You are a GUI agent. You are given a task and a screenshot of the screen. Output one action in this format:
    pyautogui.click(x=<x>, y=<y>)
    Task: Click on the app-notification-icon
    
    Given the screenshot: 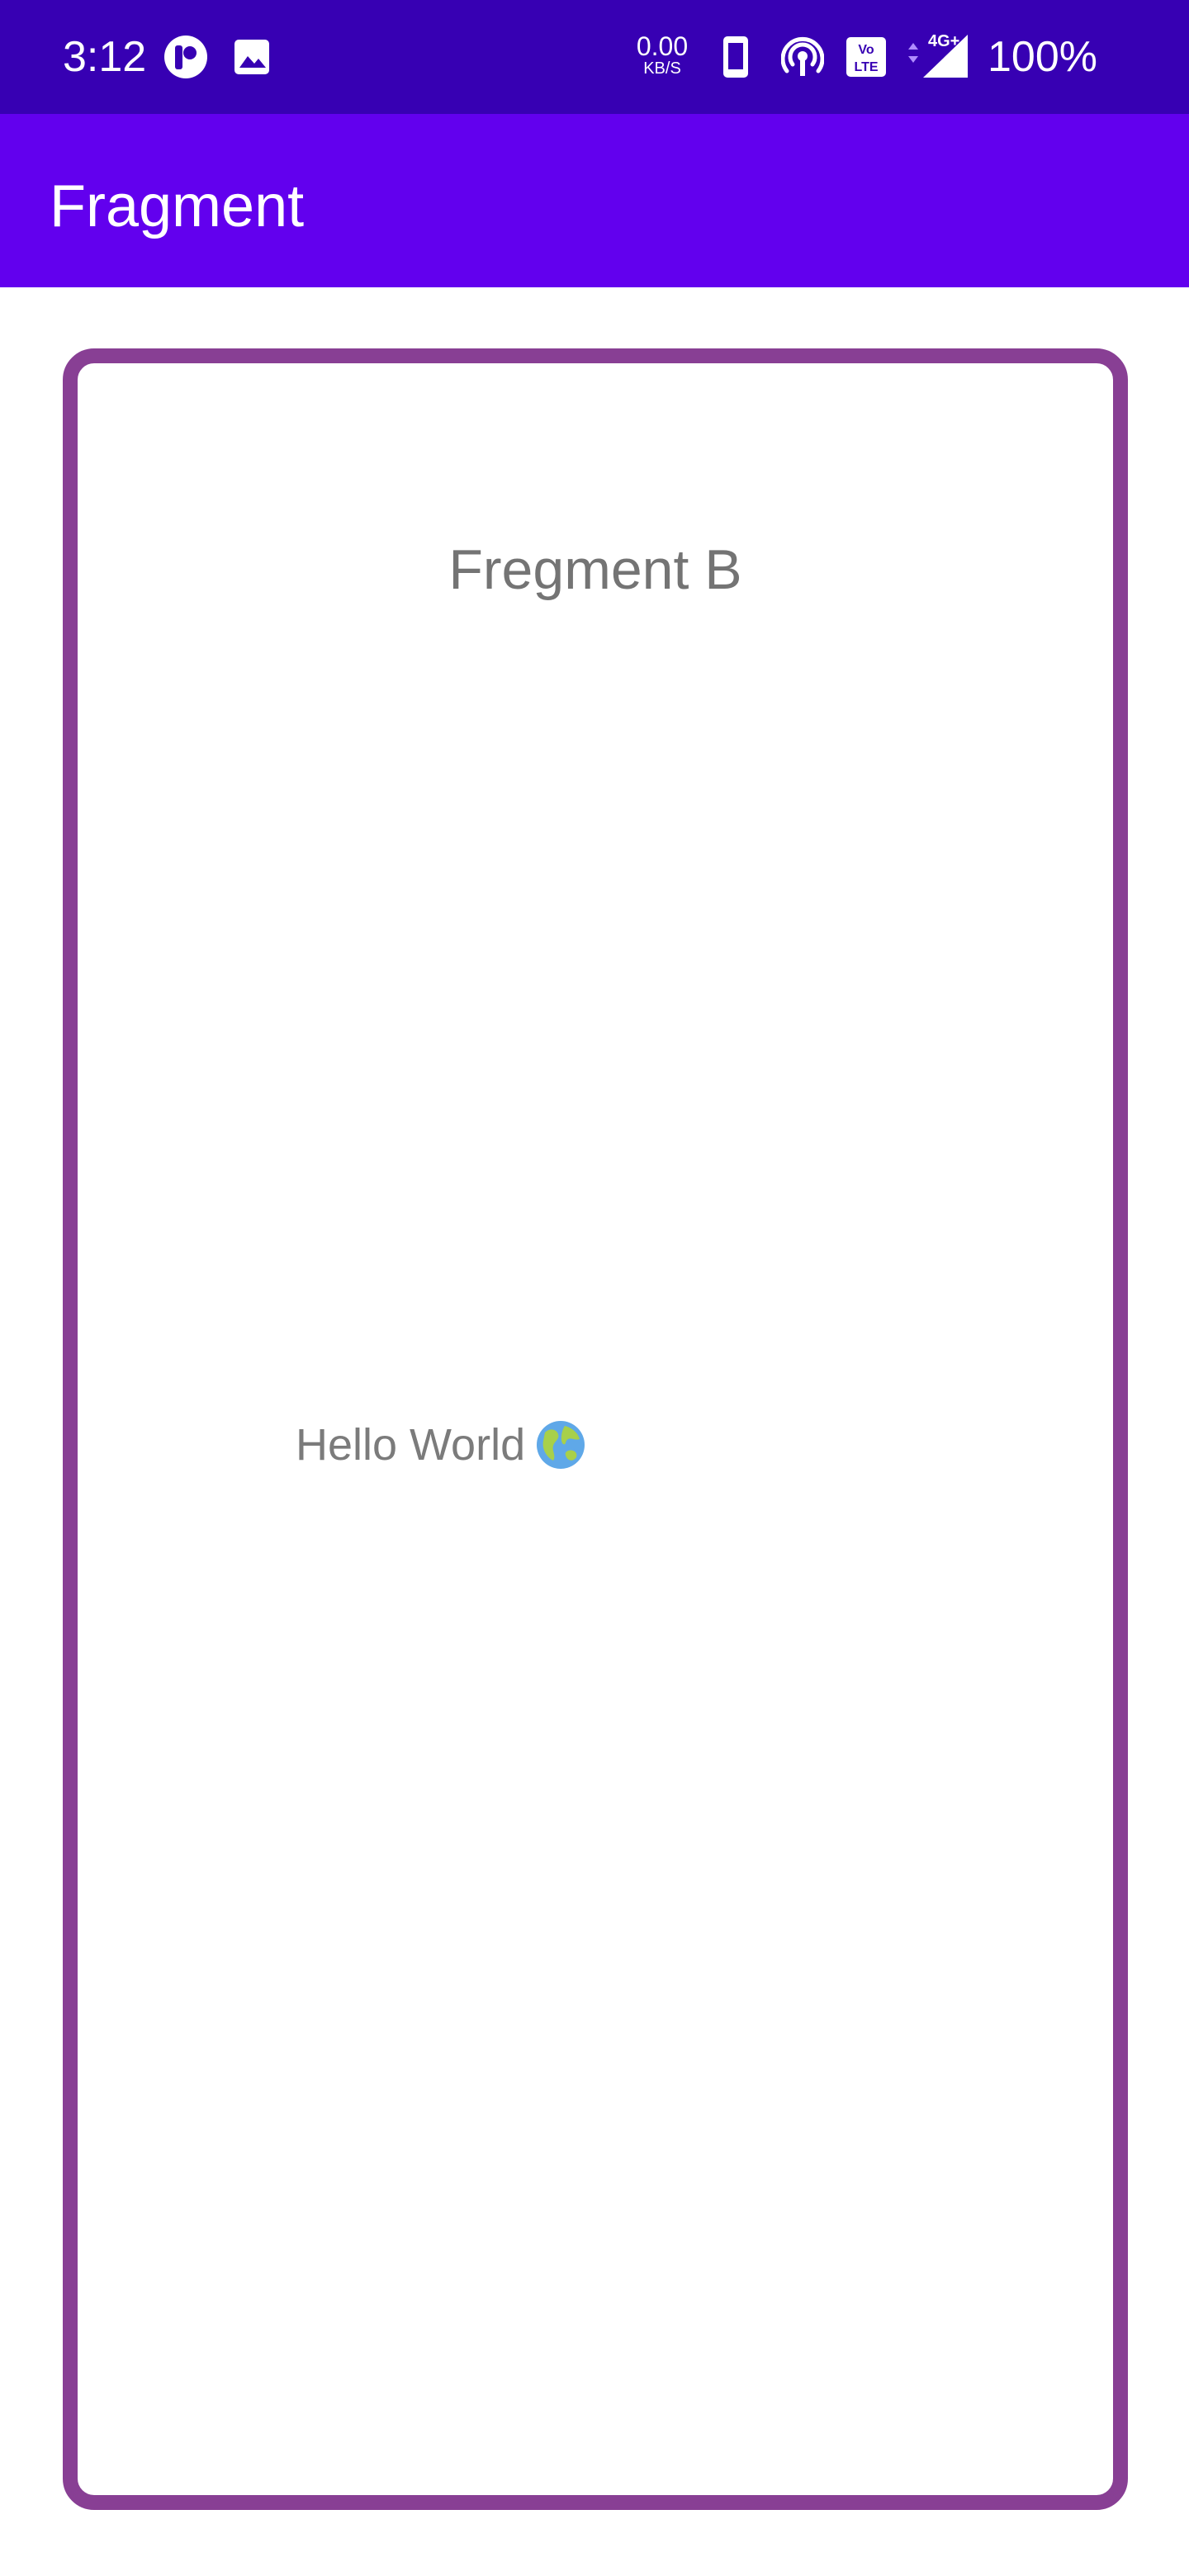 What is the action you would take?
    pyautogui.click(x=185, y=57)
    